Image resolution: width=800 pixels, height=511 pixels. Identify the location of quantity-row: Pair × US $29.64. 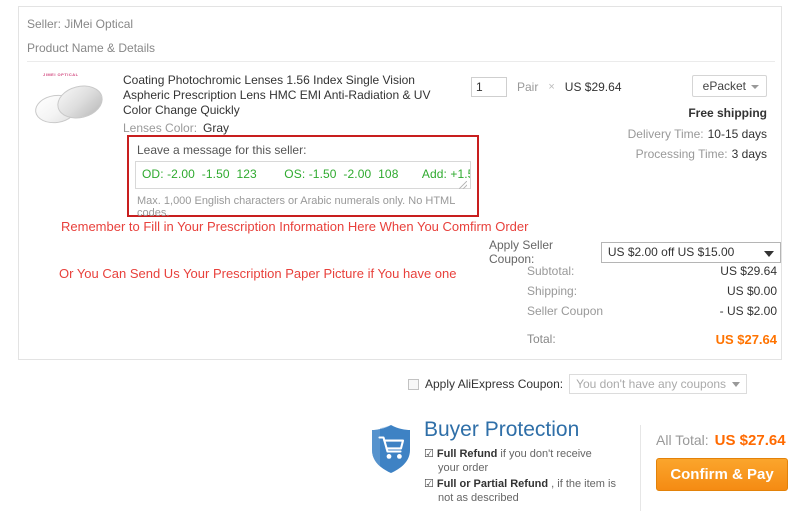
(546, 87).